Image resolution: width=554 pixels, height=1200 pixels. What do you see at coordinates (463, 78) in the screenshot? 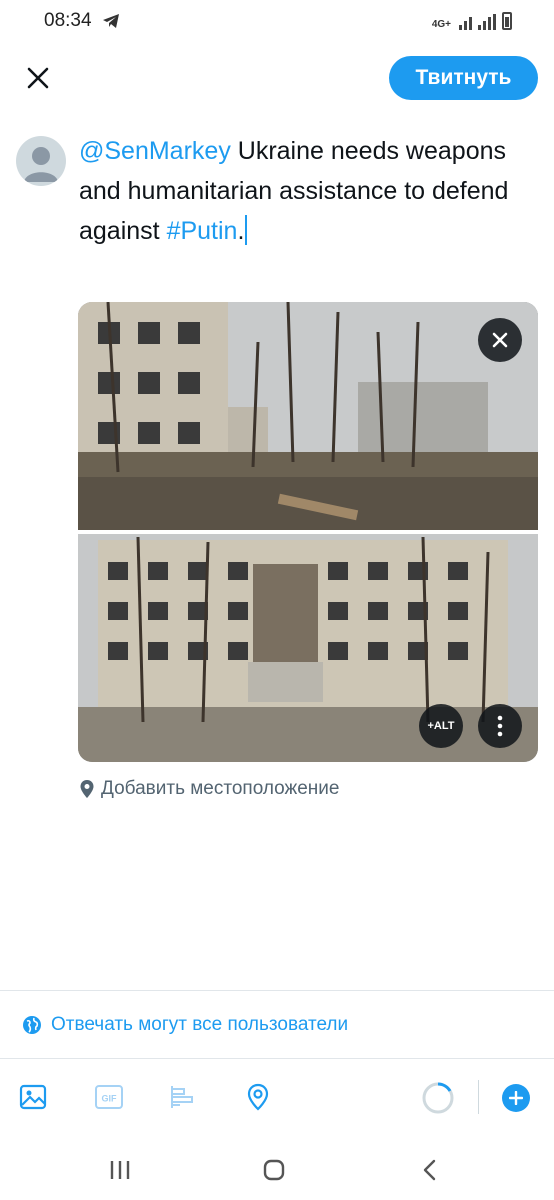
I see `tweet-button: Твитнуть` at bounding box center [463, 78].